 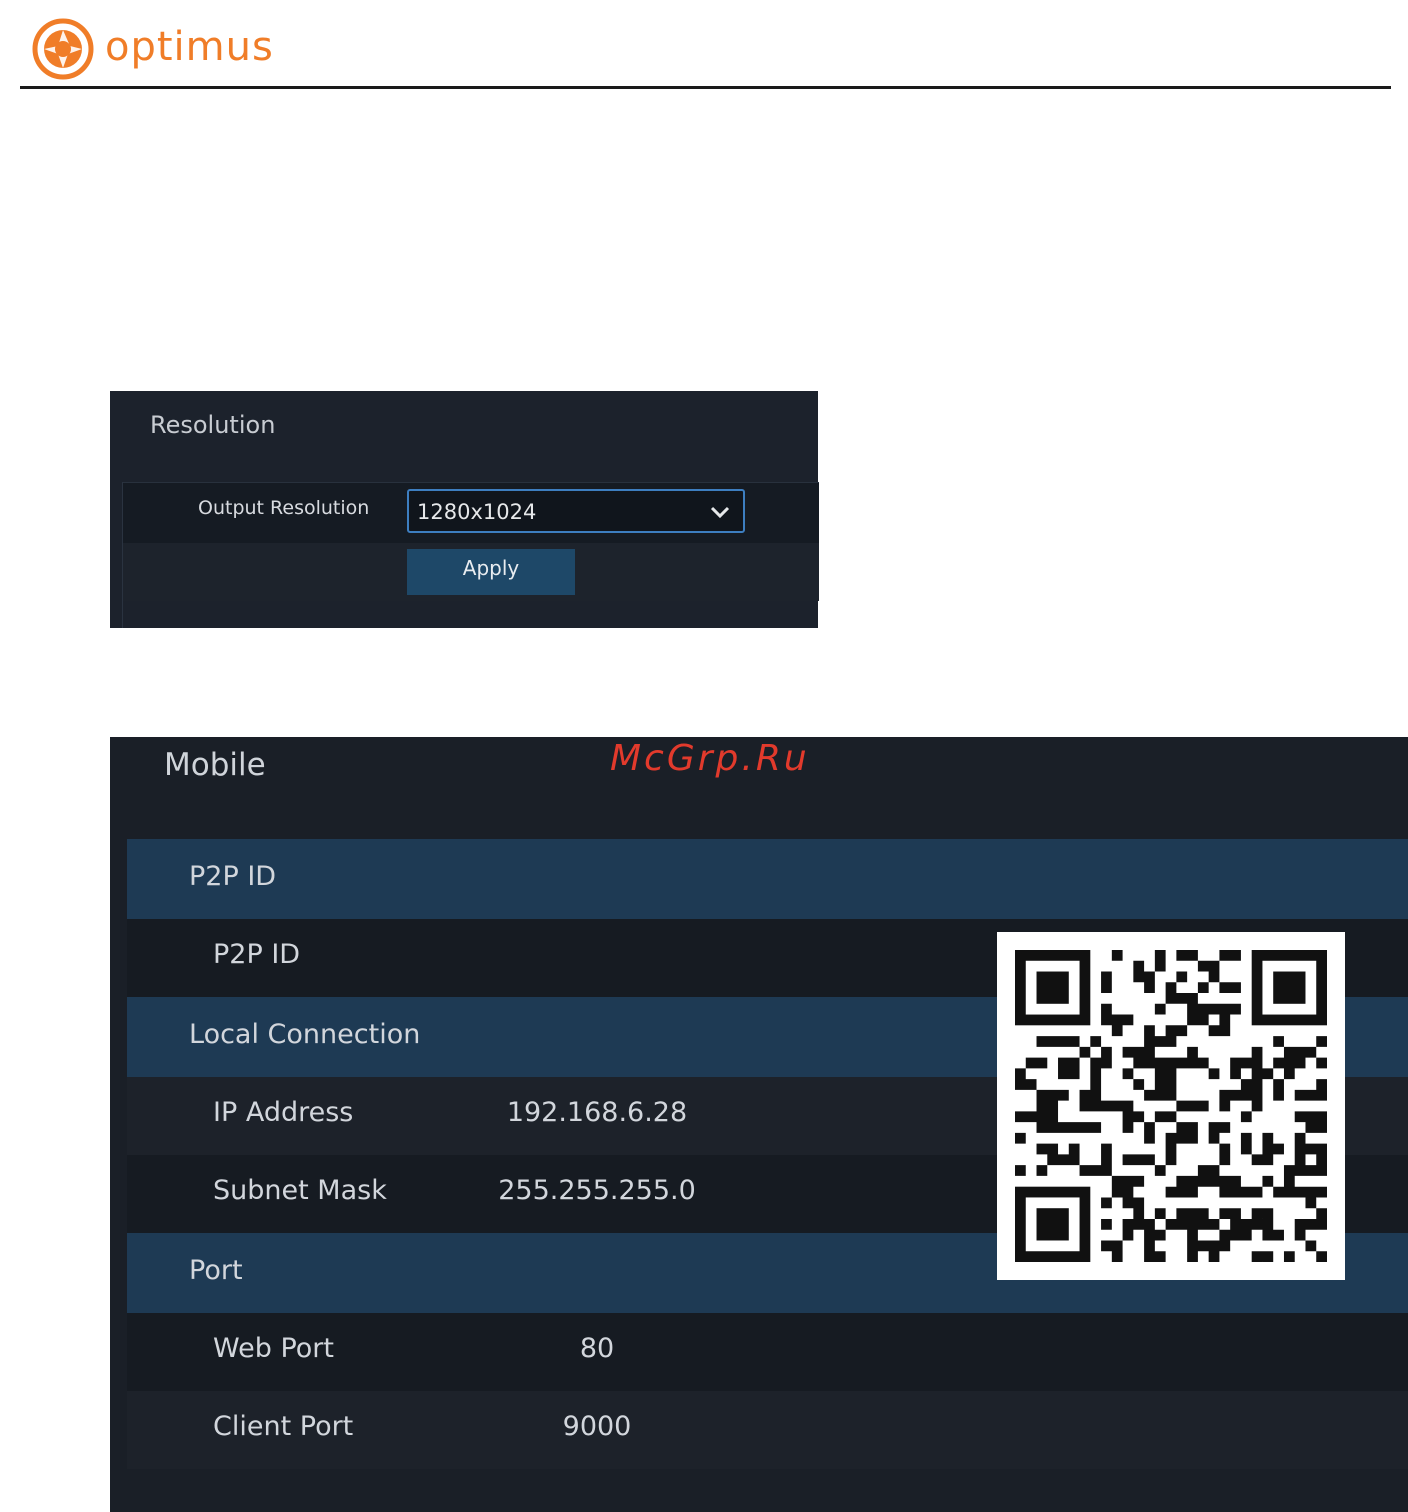 What do you see at coordinates (283, 1426) in the screenshot?
I see `client-port-label: Client Port` at bounding box center [283, 1426].